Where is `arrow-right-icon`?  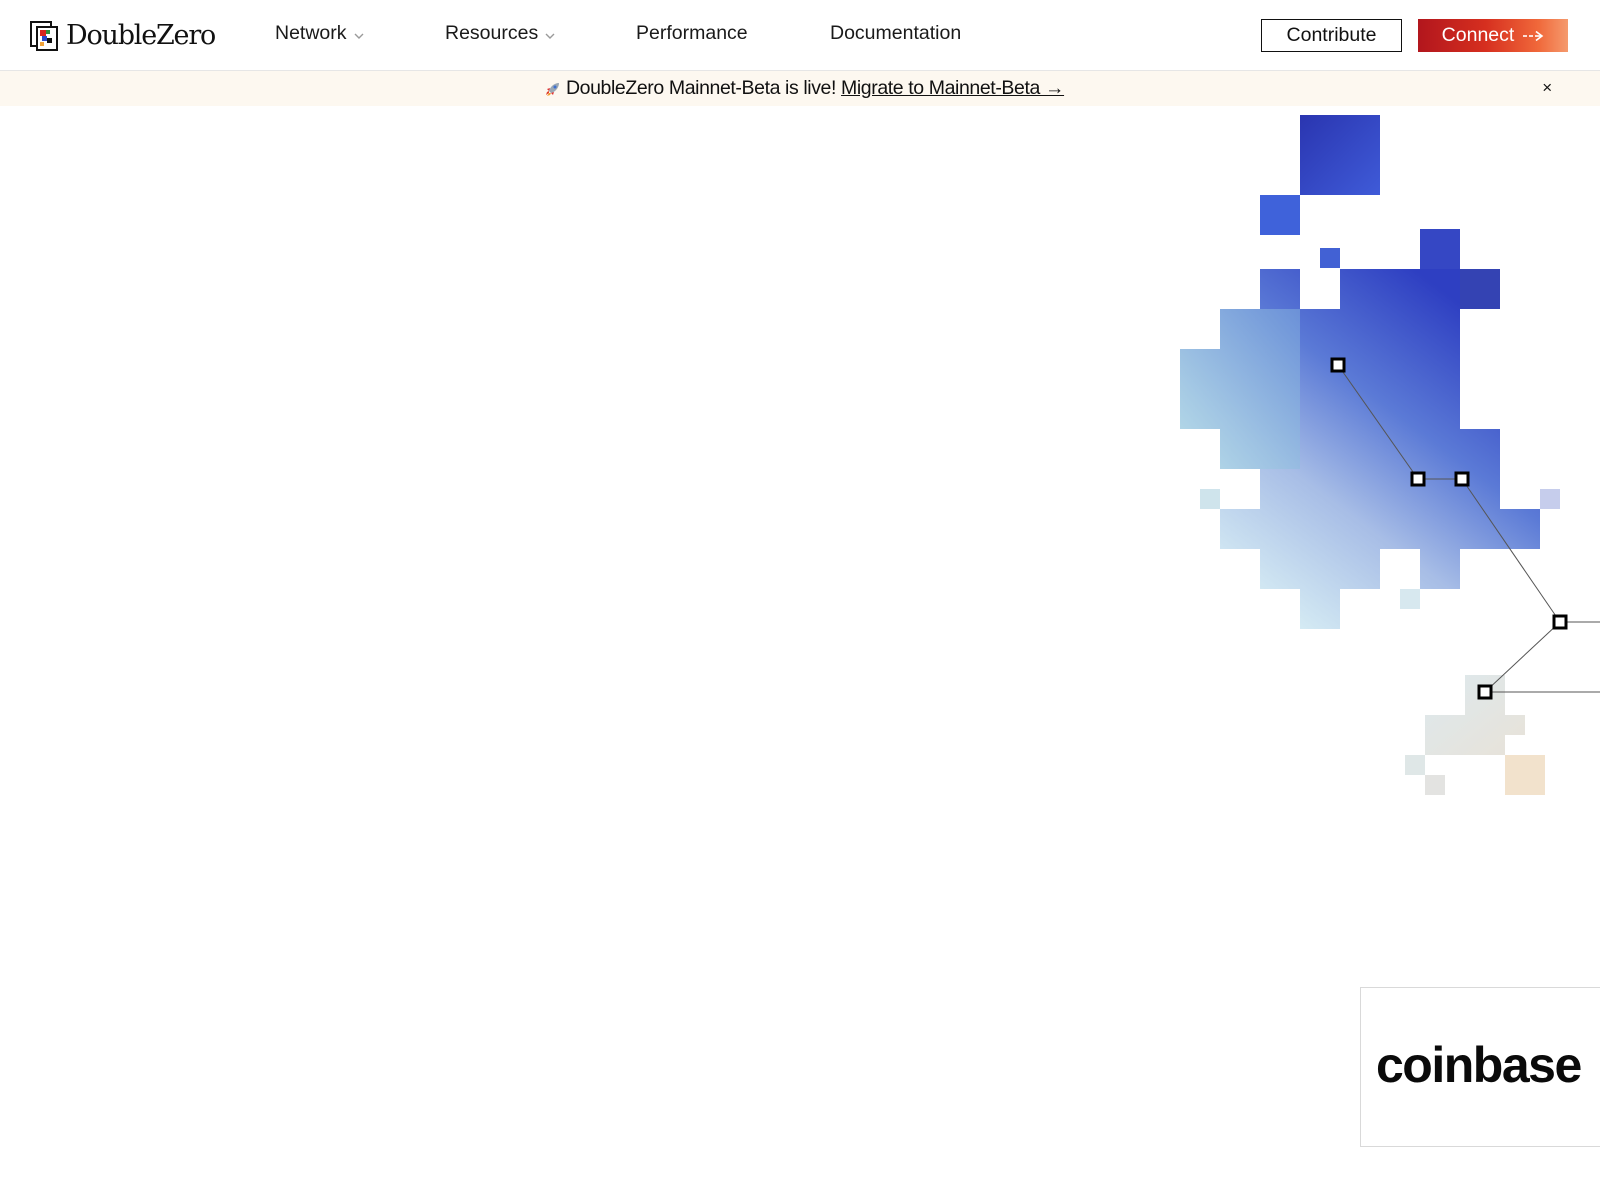 arrow-right-icon is located at coordinates (1533, 35).